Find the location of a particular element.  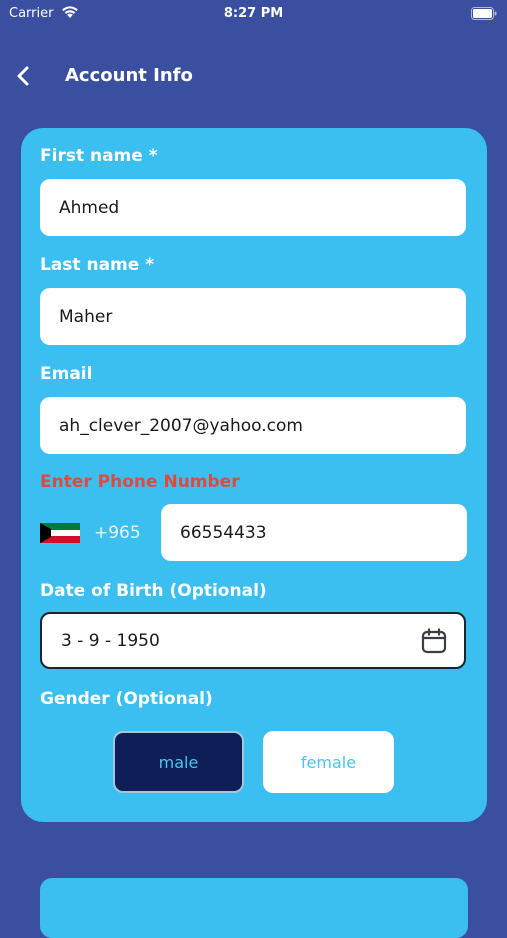

last-name-field: Maher is located at coordinates (253, 316).